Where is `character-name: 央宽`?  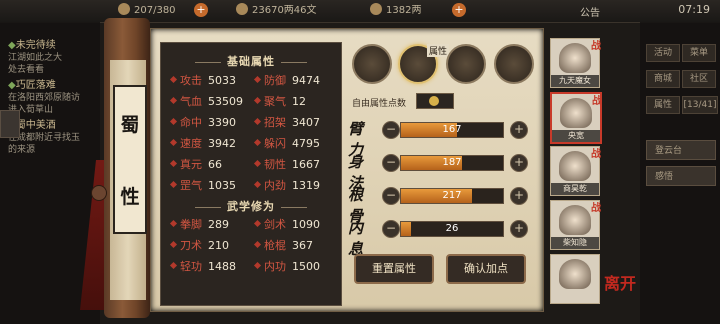 character-name: 央宽 is located at coordinates (576, 136).